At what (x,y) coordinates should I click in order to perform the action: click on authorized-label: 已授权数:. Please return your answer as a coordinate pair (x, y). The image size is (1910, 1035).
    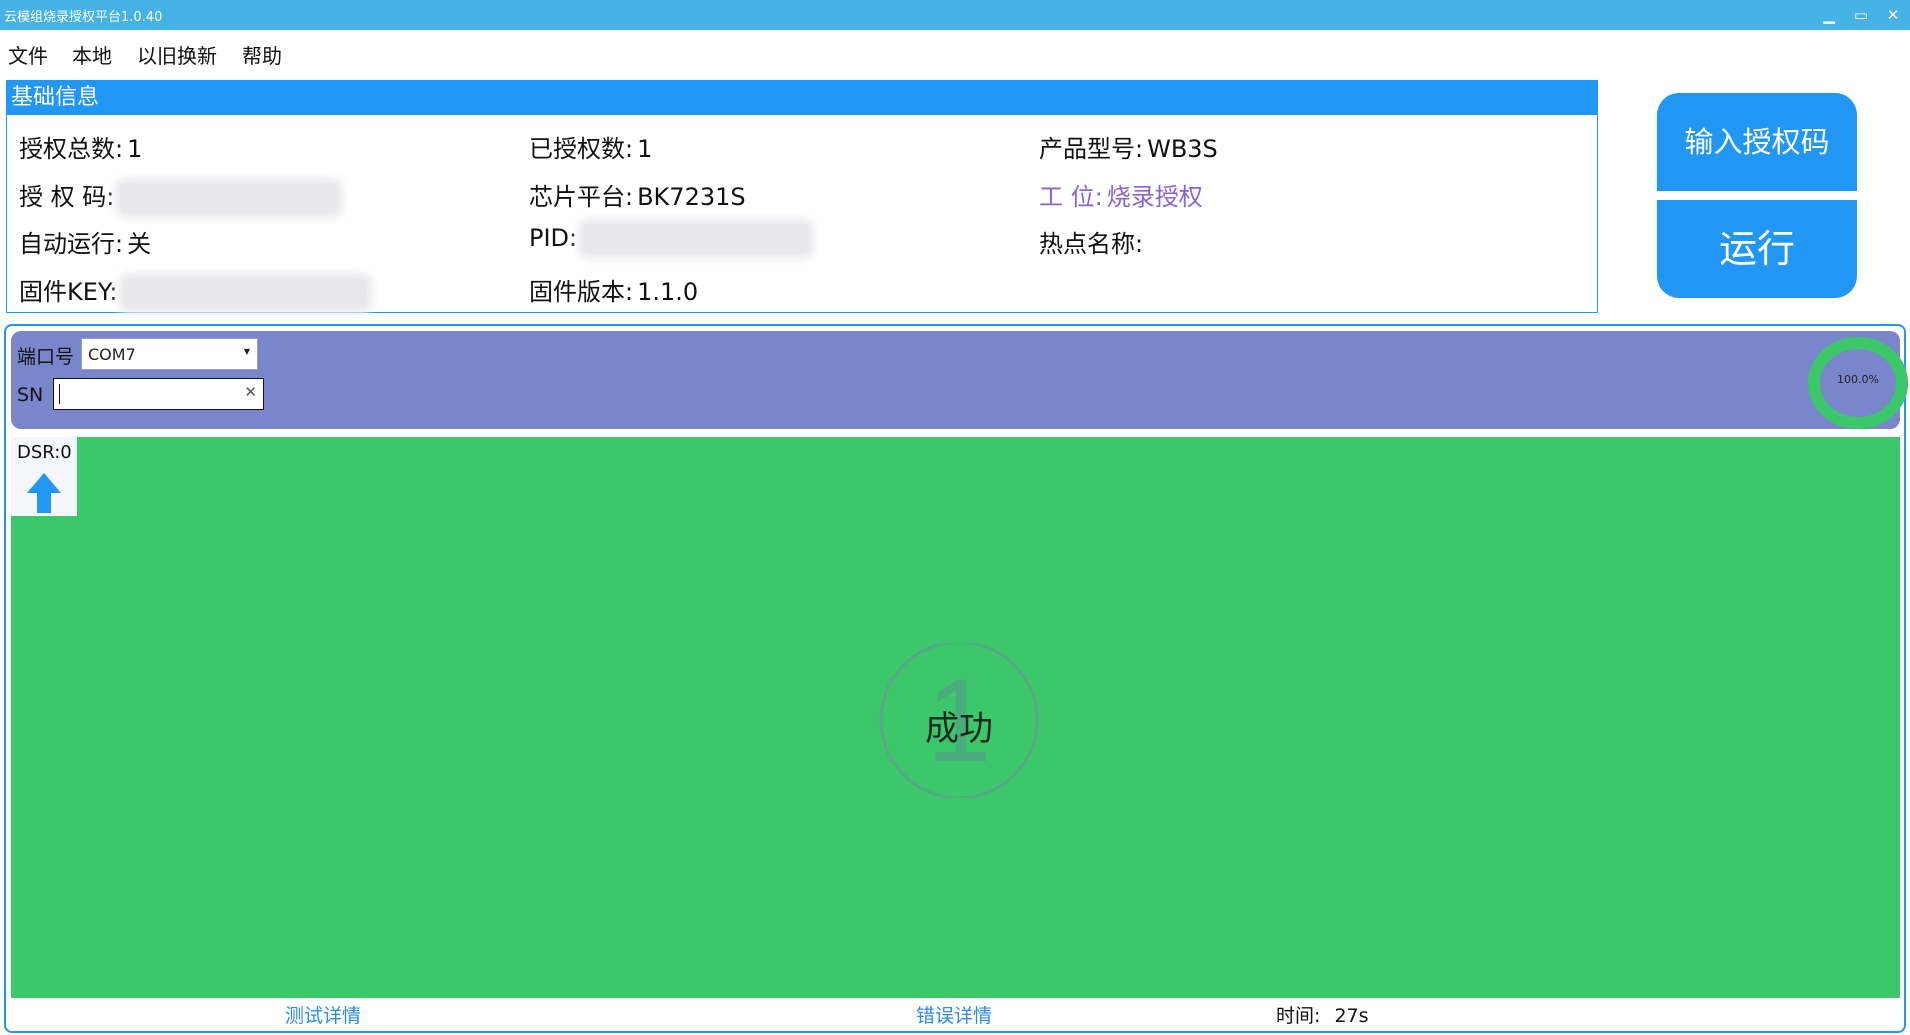
    Looking at the image, I should click on (581, 149).